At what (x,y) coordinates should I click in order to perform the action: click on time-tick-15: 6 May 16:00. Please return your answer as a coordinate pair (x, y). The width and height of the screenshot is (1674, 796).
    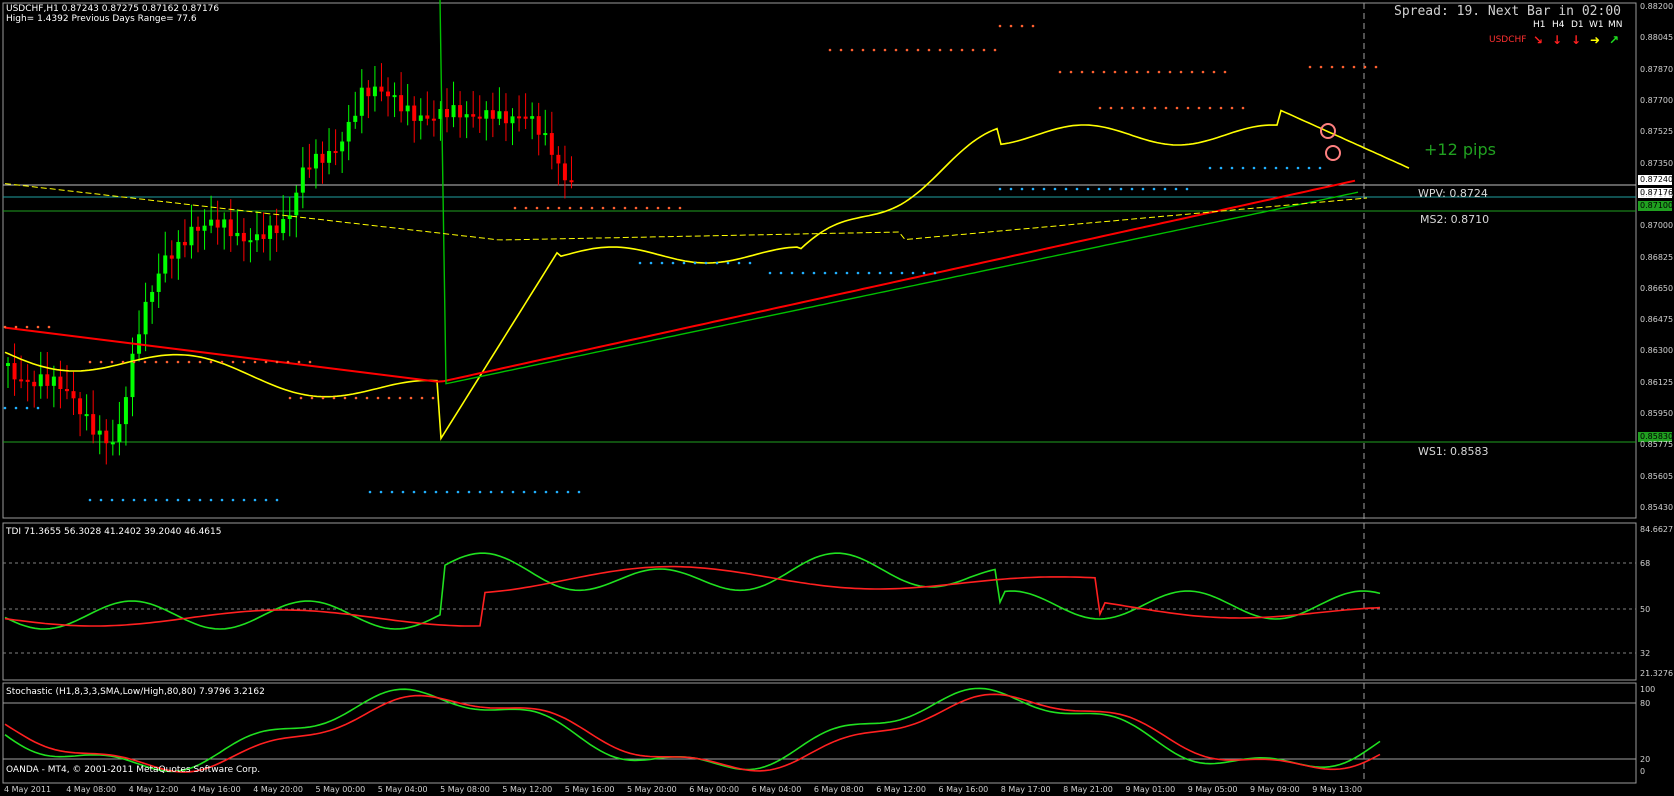
    Looking at the image, I should click on (963, 789).